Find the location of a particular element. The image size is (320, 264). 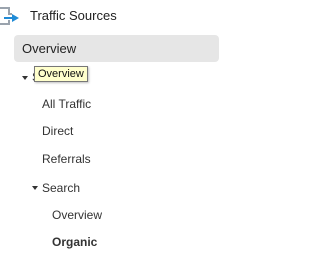

overview-tooltip: Overview is located at coordinates (61, 74).